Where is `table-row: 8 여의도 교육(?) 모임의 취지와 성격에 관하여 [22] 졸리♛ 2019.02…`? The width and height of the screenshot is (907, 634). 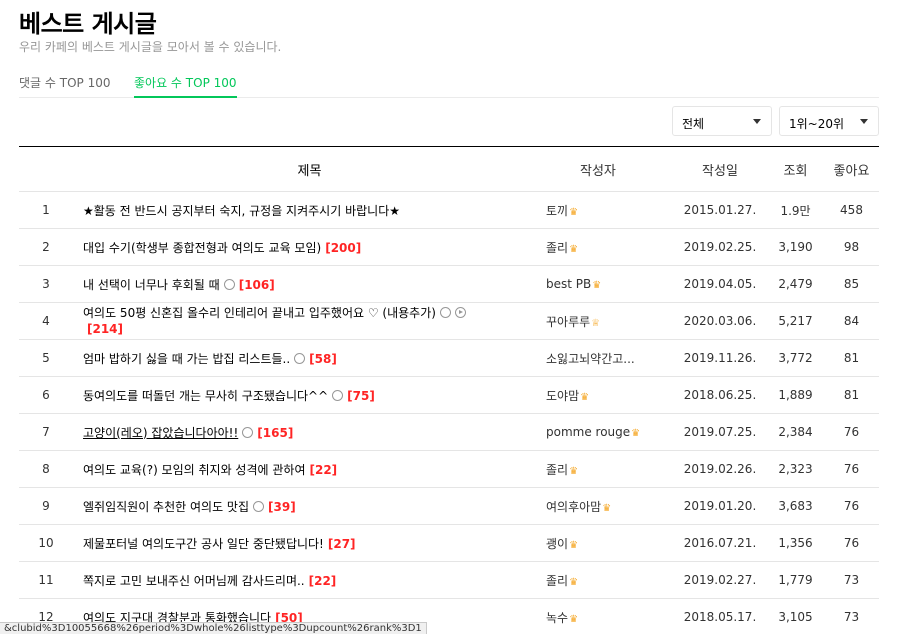 table-row: 8 여의도 교육(?) 모임의 취지와 성격에 관하여 [22] 졸리♛ 2019.02… is located at coordinates (449, 469).